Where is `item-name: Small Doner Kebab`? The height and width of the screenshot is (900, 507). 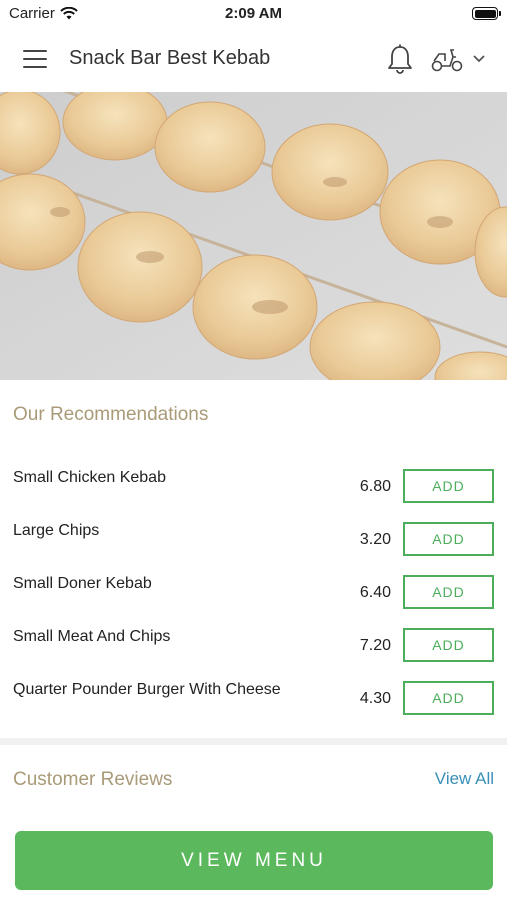 item-name: Small Doner Kebab is located at coordinates (82, 583).